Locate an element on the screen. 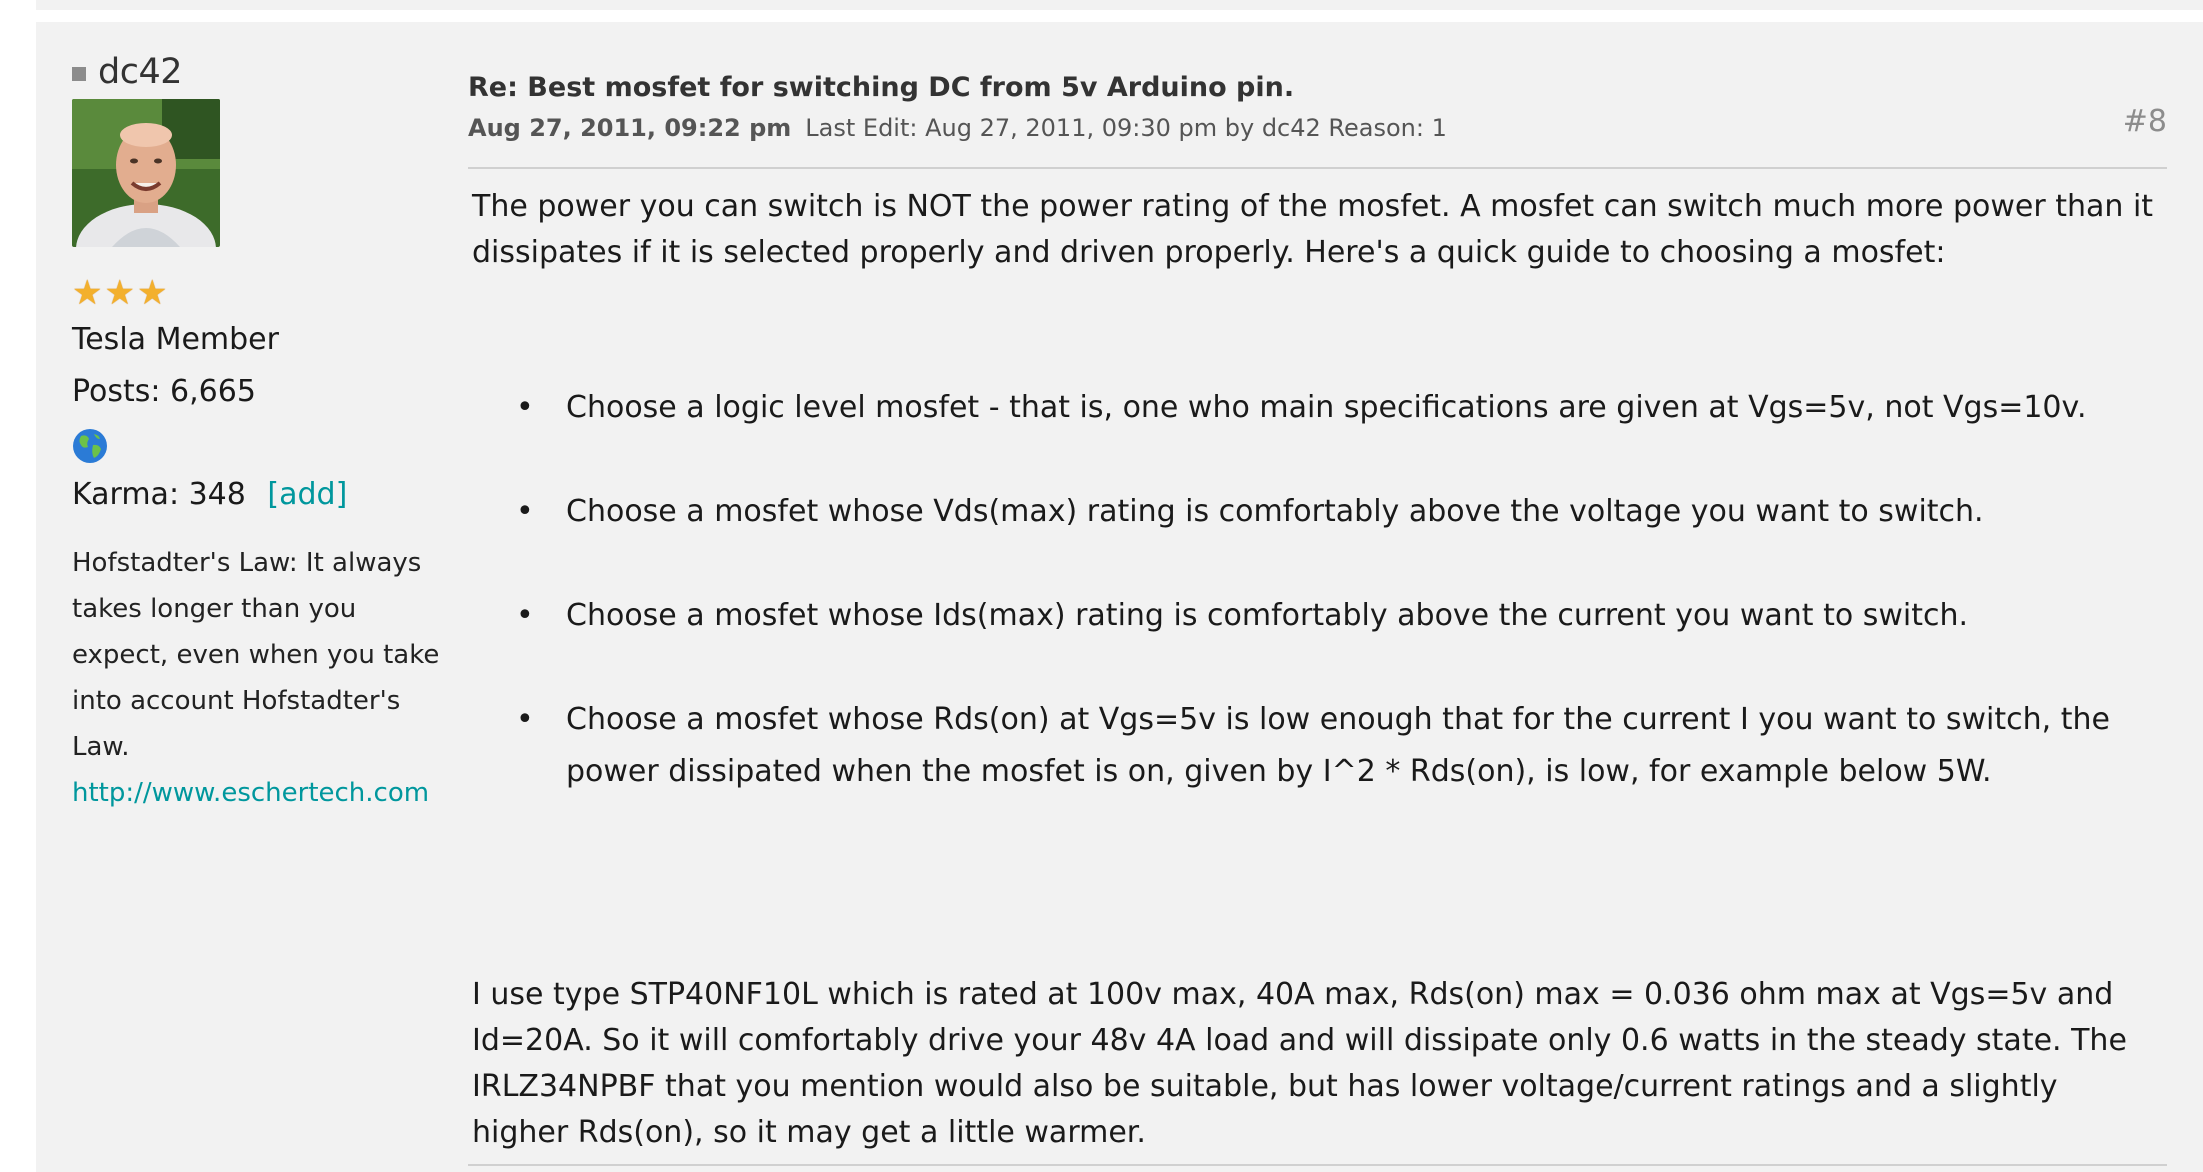 This screenshot has height=1172, width=2203. post-meta: Aug 27, 2011, 09:22 pm Last Edit is located at coordinates (957, 128).